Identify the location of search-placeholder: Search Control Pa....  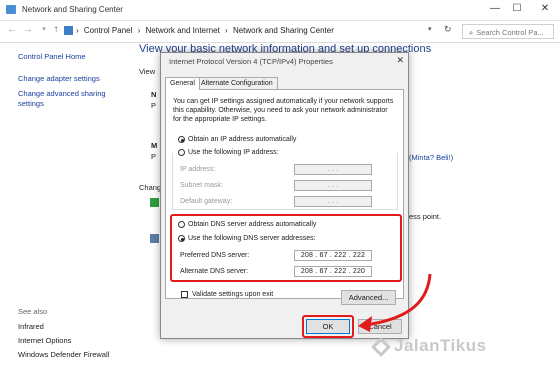
(510, 32).